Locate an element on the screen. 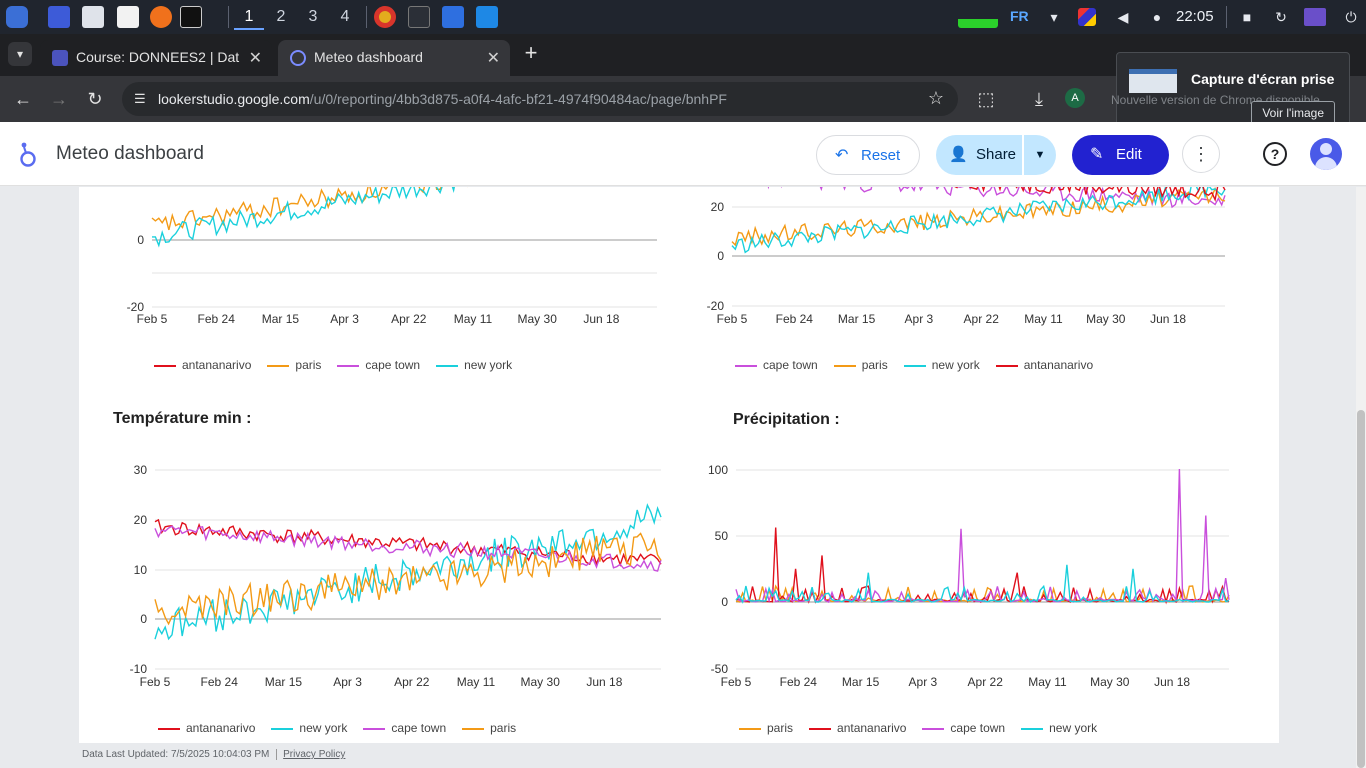  tab-search-button: ▾ is located at coordinates (20, 54).